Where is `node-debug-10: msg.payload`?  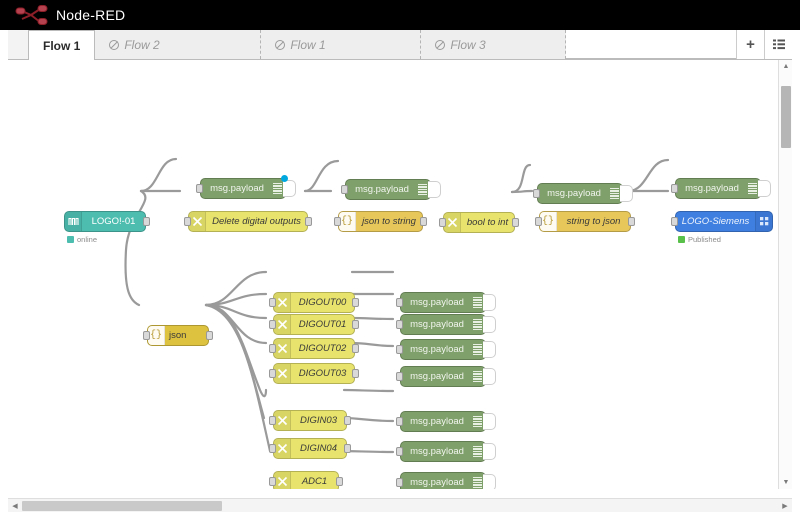
node-debug-10: msg.payload is located at coordinates (446, 451).